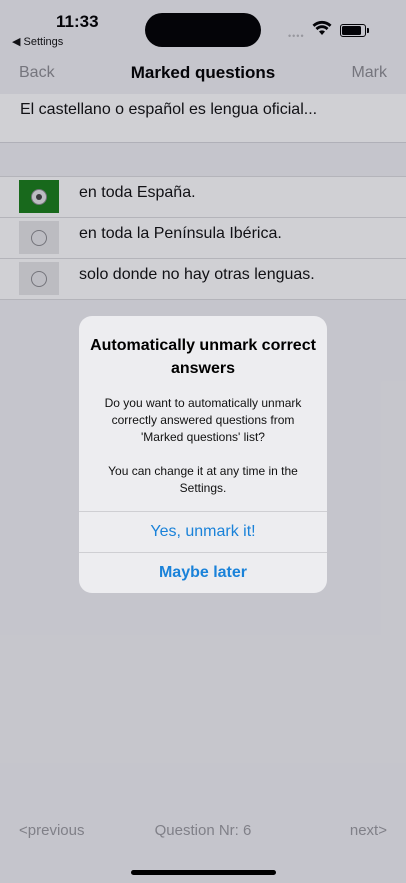 The width and height of the screenshot is (406, 883). Describe the element at coordinates (203, 872) in the screenshot. I see `home-indicator` at that location.